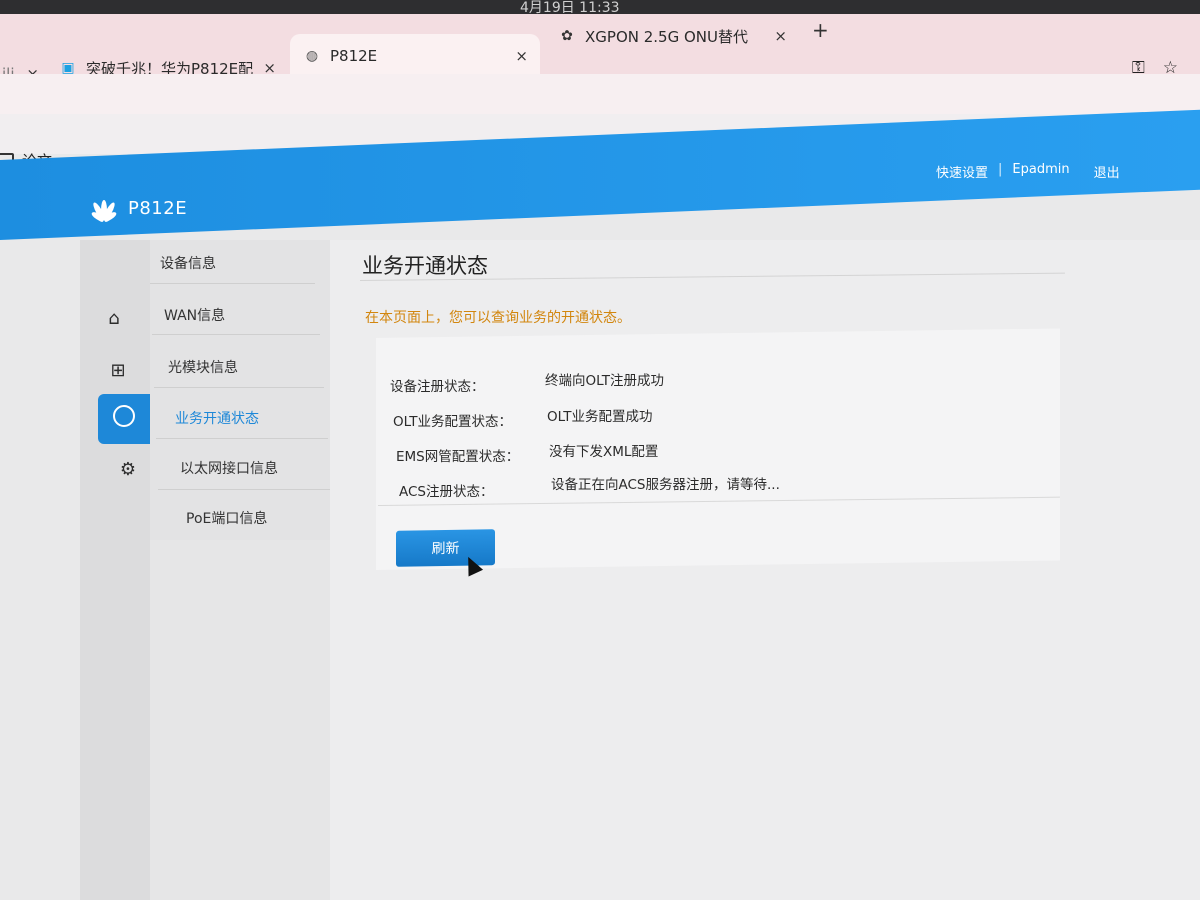 The width and height of the screenshot is (1200, 900). I want to click on browser-tab-4: ✿ XGPON 2.5G ONU替代 ×, so click(675, 36).